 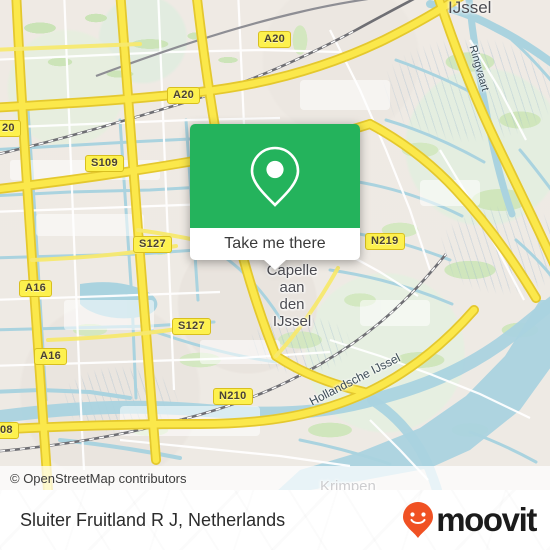 I want to click on osm-attribution: © OpenStreetMap contributors, so click(x=275, y=478).